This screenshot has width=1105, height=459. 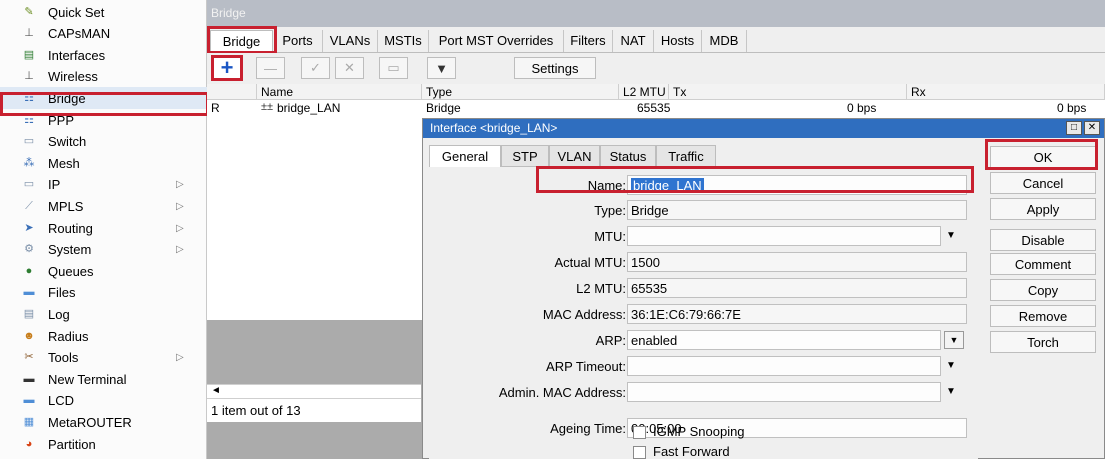 What do you see at coordinates (678, 41) in the screenshot?
I see `tab-hosts: Hosts` at bounding box center [678, 41].